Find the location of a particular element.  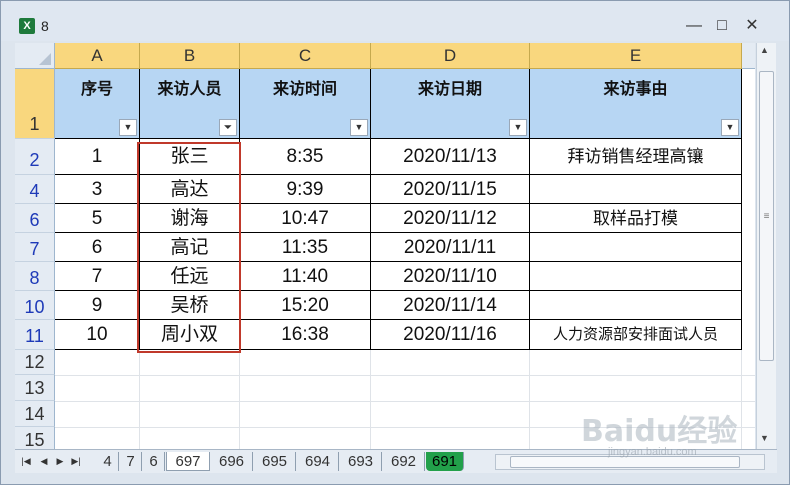

cell-a8: 7 is located at coordinates (97, 276).